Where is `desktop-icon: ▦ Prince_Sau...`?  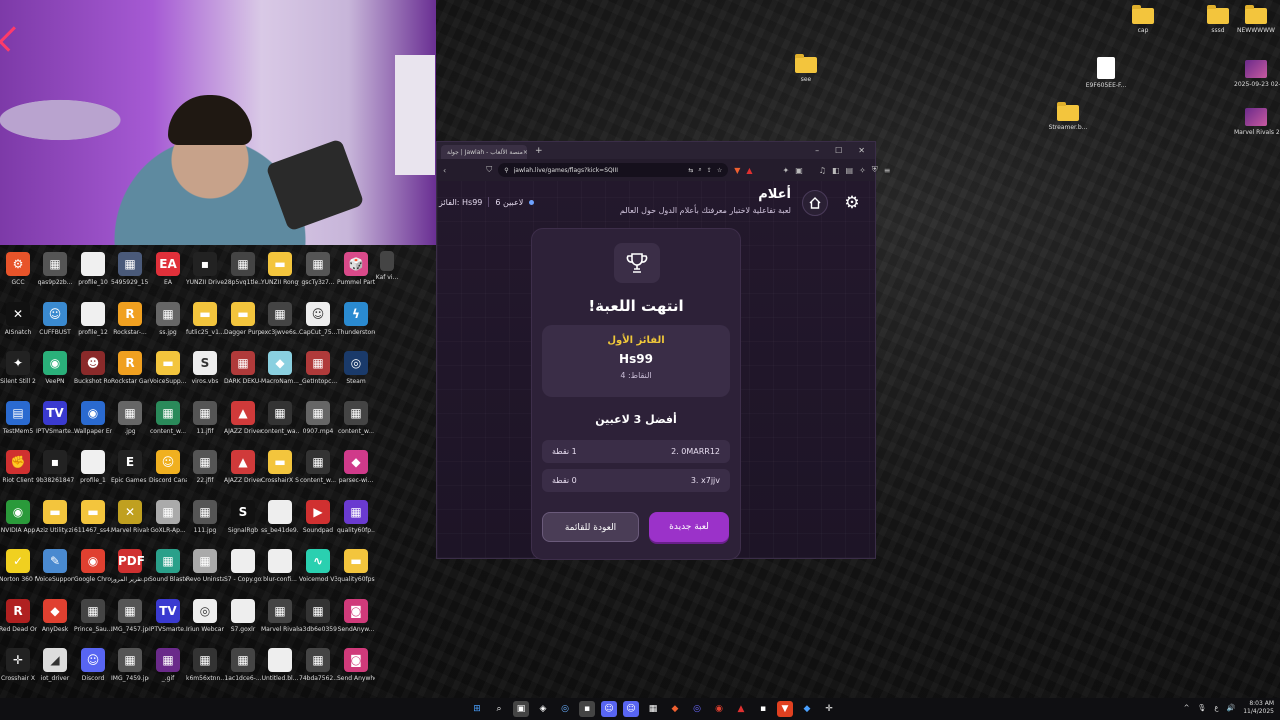
desktop-icon: ▦ Prince_Sau... is located at coordinates (93, 616).